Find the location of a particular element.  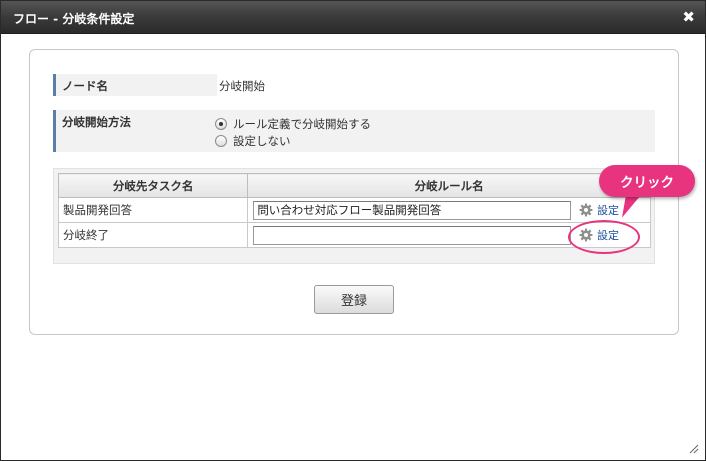

radio-unselected is located at coordinates (221, 141).